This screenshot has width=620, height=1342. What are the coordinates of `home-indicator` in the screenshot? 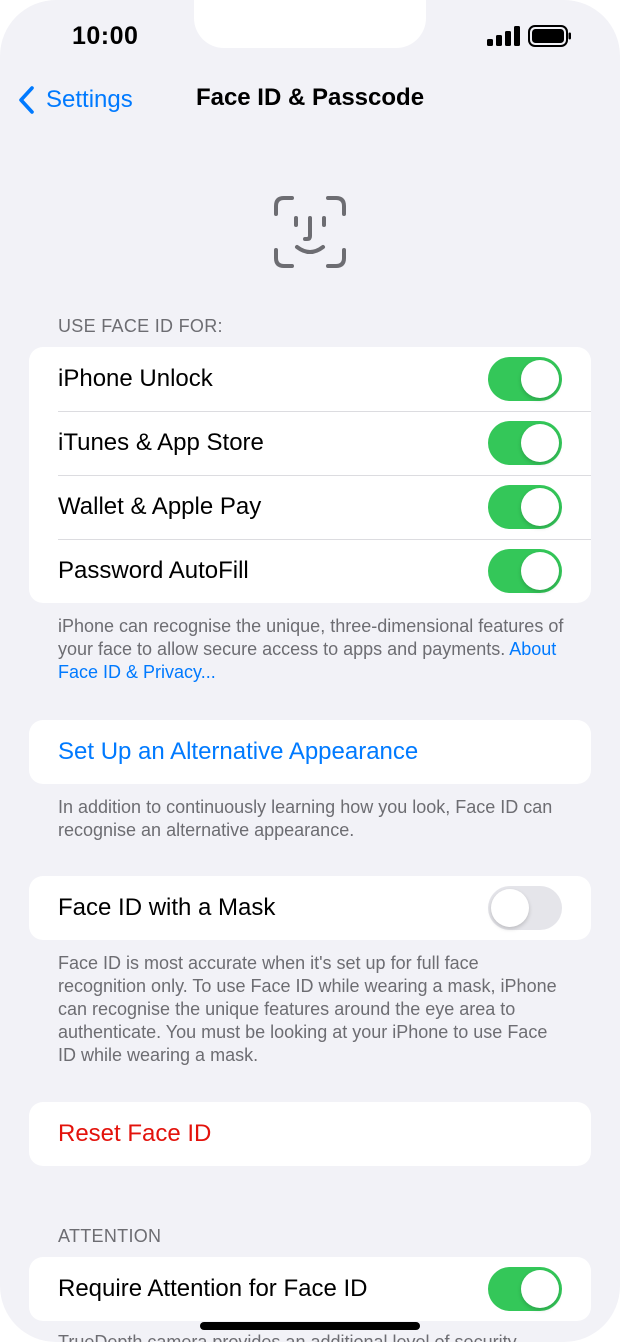 It's located at (310, 1326).